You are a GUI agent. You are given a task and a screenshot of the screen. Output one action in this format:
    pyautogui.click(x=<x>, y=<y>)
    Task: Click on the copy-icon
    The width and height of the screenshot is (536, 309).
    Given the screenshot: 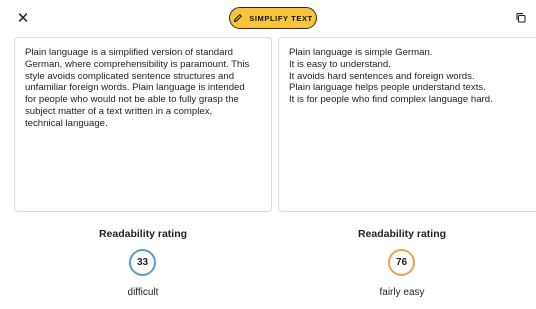 What is the action you would take?
    pyautogui.click(x=521, y=18)
    